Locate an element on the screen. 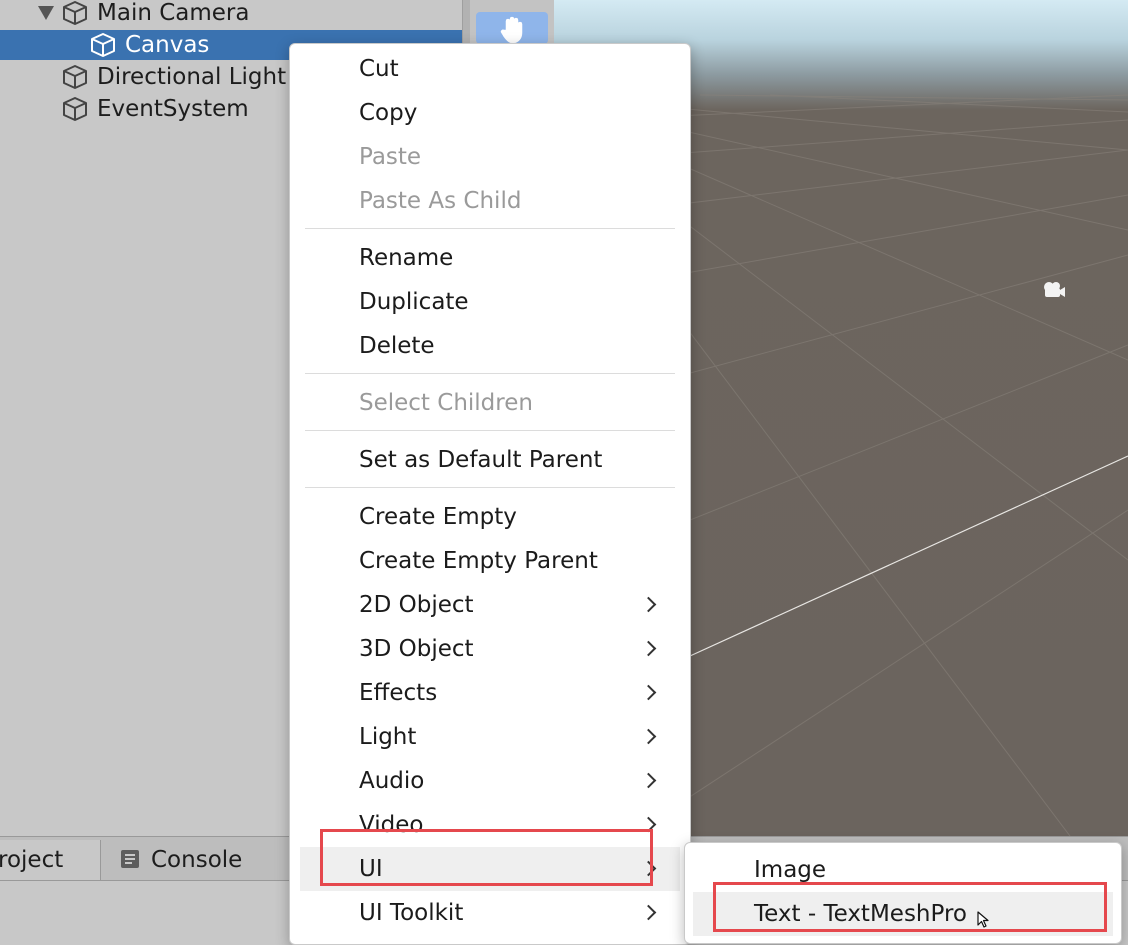 The image size is (1128, 945). menu-item-label: Rename is located at coordinates (406, 258).